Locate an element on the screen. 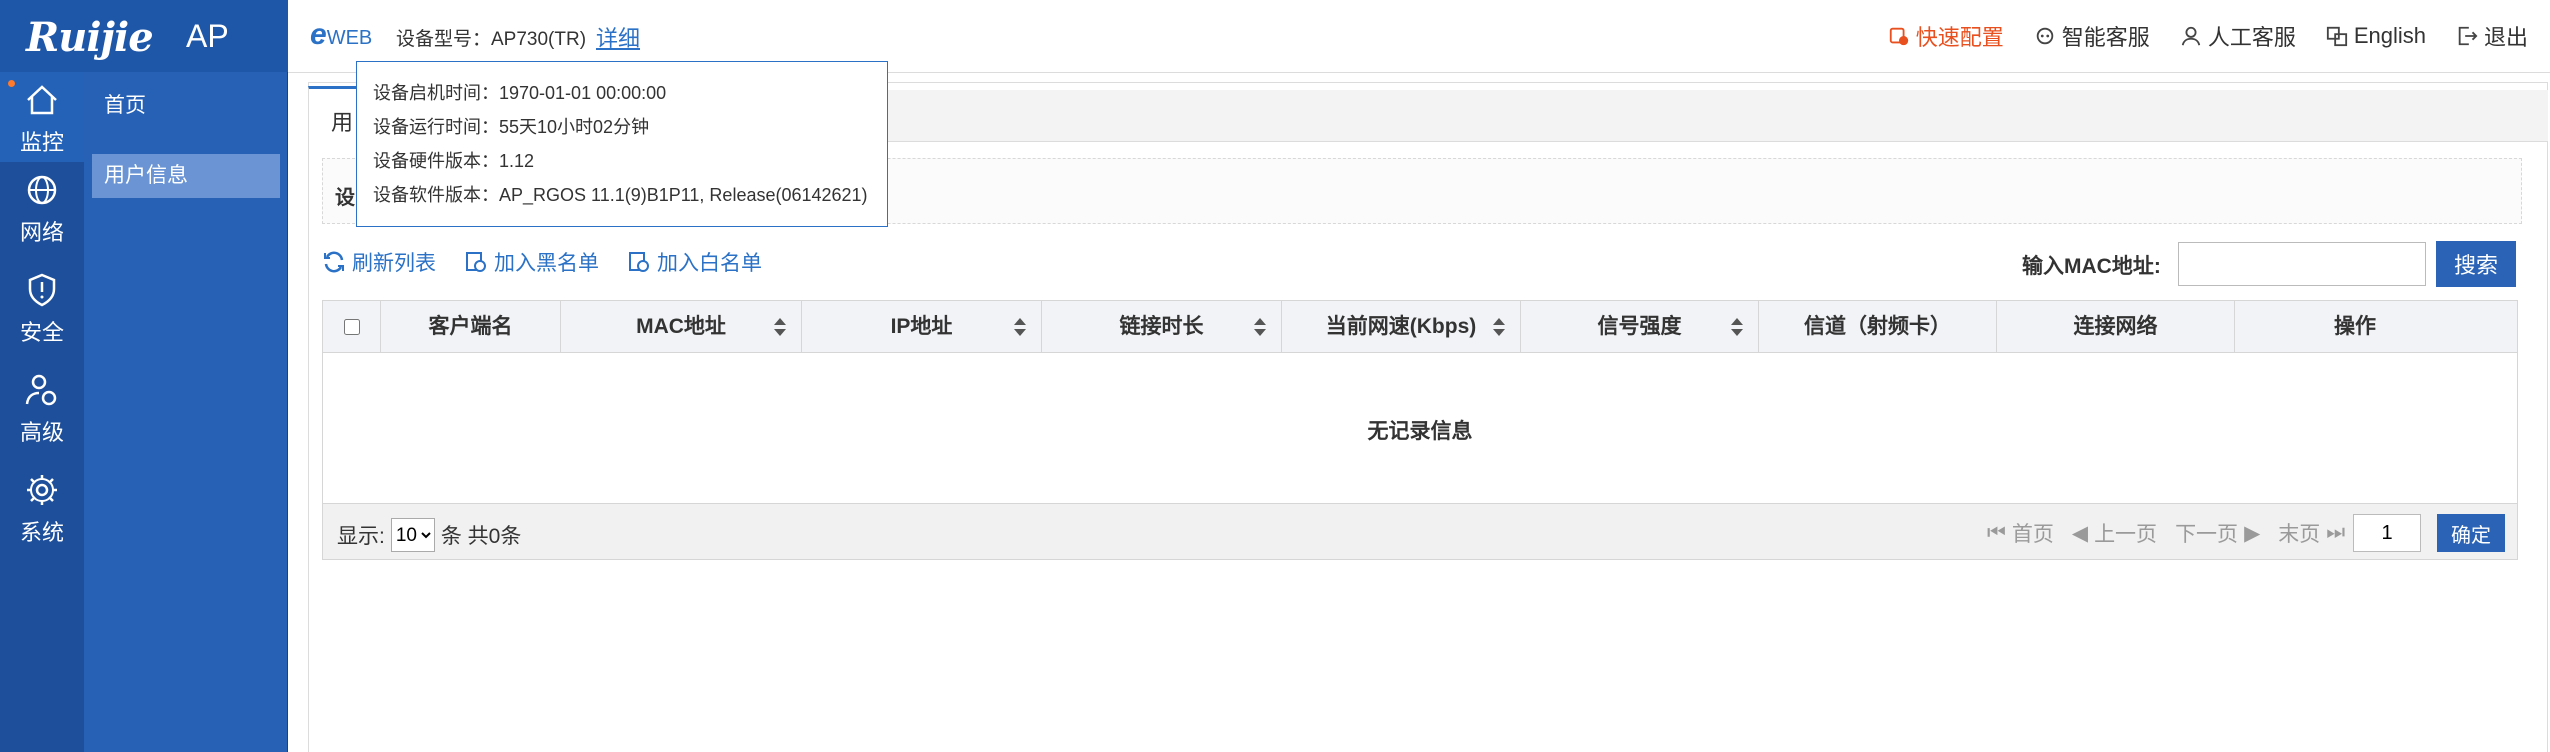 The image size is (2550, 752). pagination: ⏮ 首页 ◀ 上一页 下一页 ▶ 末页 ⏭ is located at coordinates (2166, 533).